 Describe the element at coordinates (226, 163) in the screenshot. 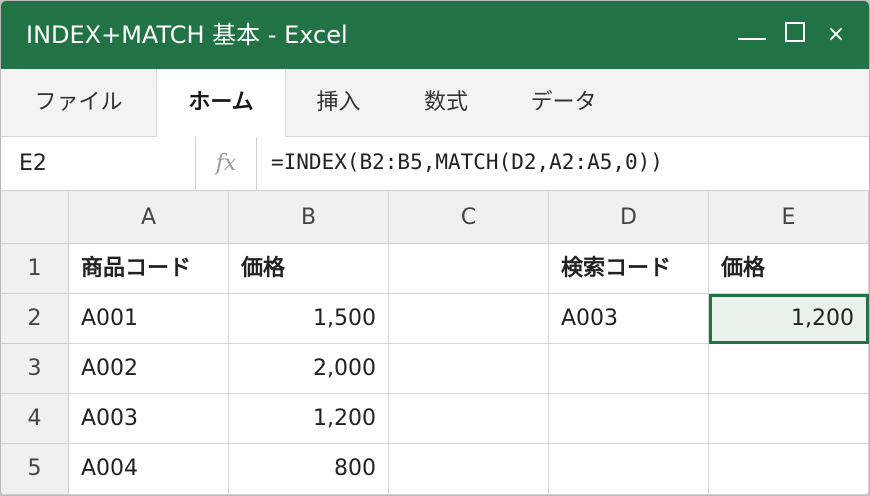

I see `insert-function-button: fx` at that location.